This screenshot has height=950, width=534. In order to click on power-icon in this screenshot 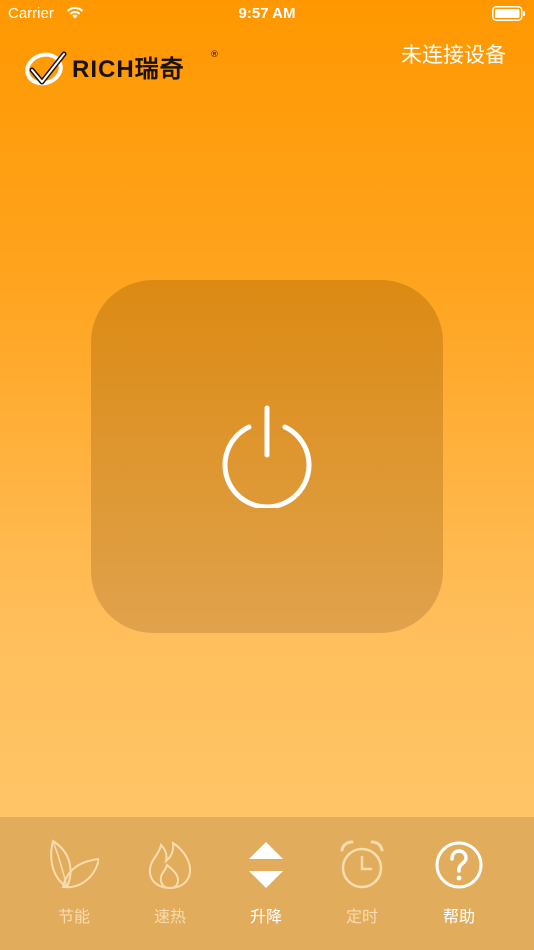, I will do `click(267, 456)`.